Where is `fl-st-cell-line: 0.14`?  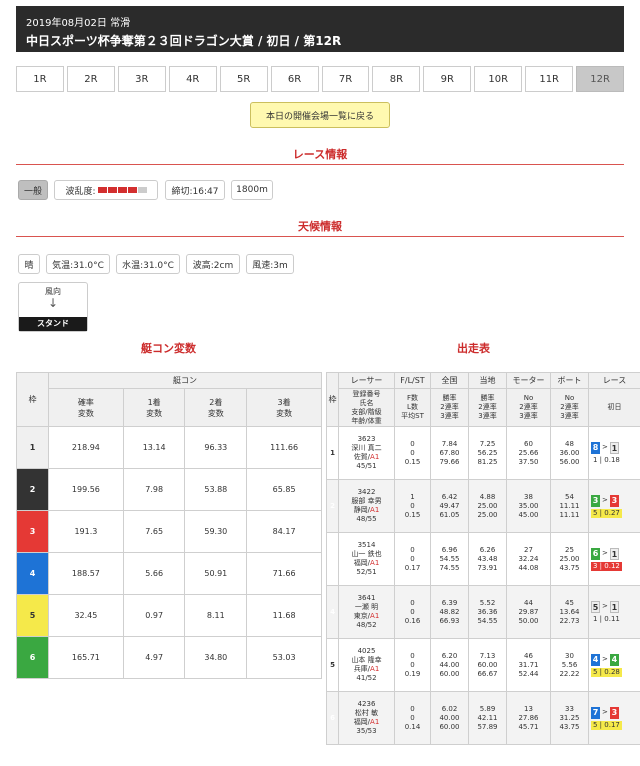 fl-st-cell-line: 0.14 is located at coordinates (412, 726).